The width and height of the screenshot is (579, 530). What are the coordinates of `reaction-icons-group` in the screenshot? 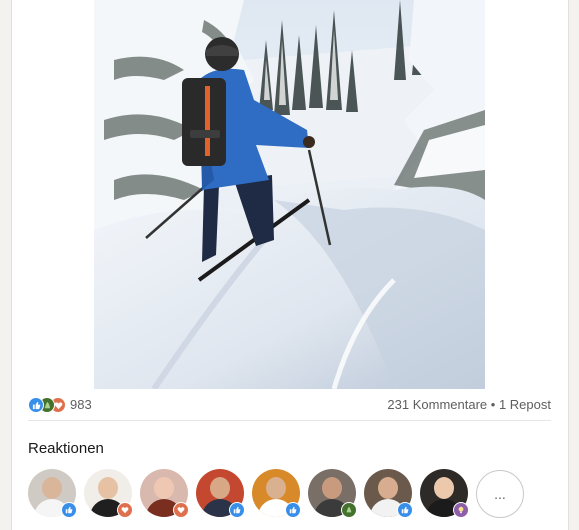 It's located at (49, 405).